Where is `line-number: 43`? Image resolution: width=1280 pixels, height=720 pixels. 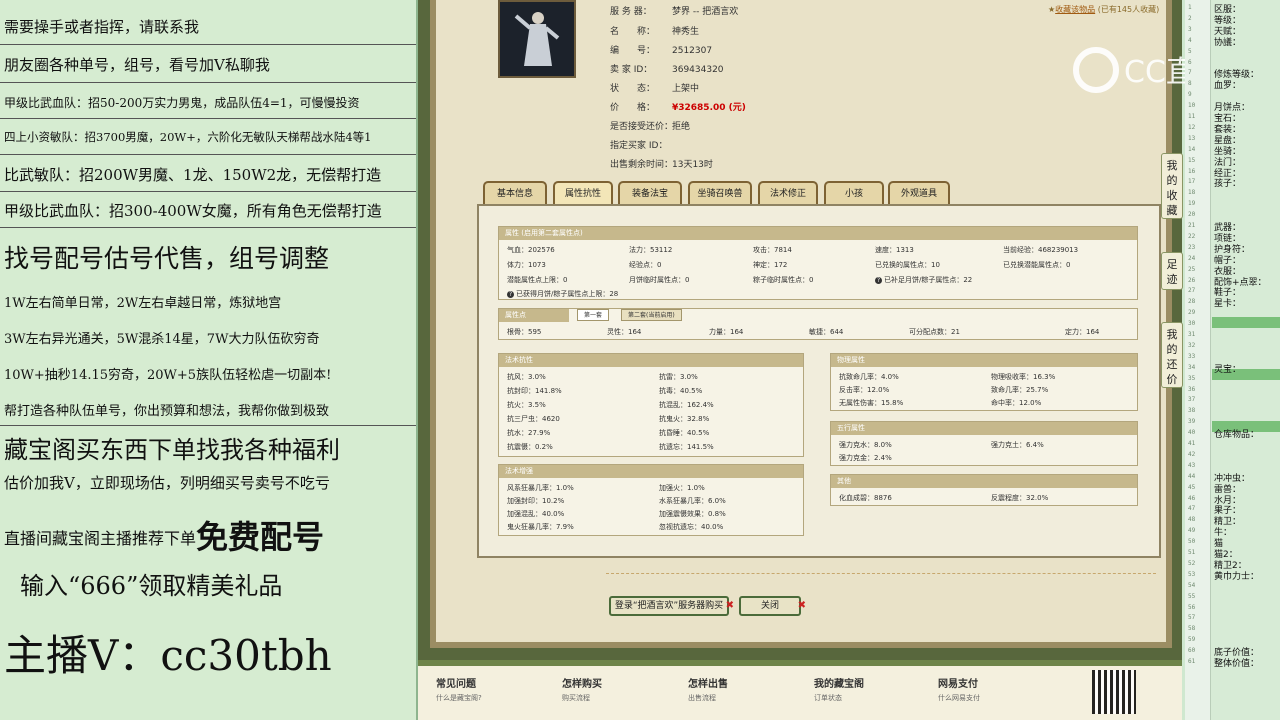 line-number: 43 is located at coordinates (1192, 465).